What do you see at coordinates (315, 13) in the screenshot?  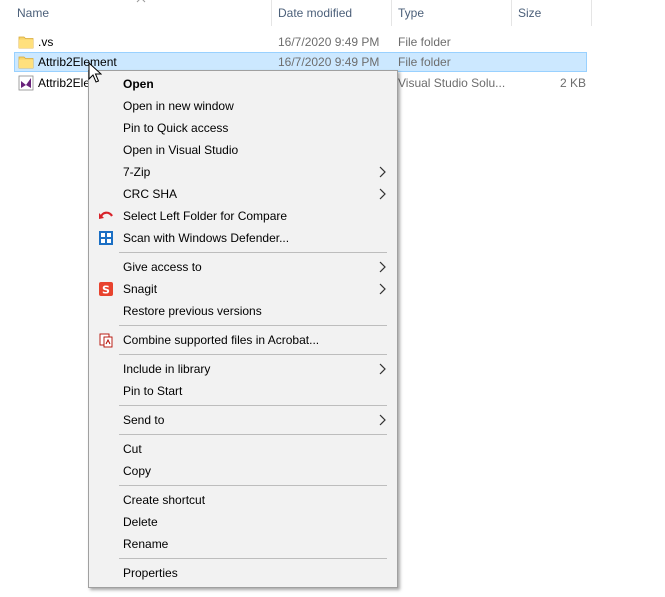 I see `column-date-modified: Date modified` at bounding box center [315, 13].